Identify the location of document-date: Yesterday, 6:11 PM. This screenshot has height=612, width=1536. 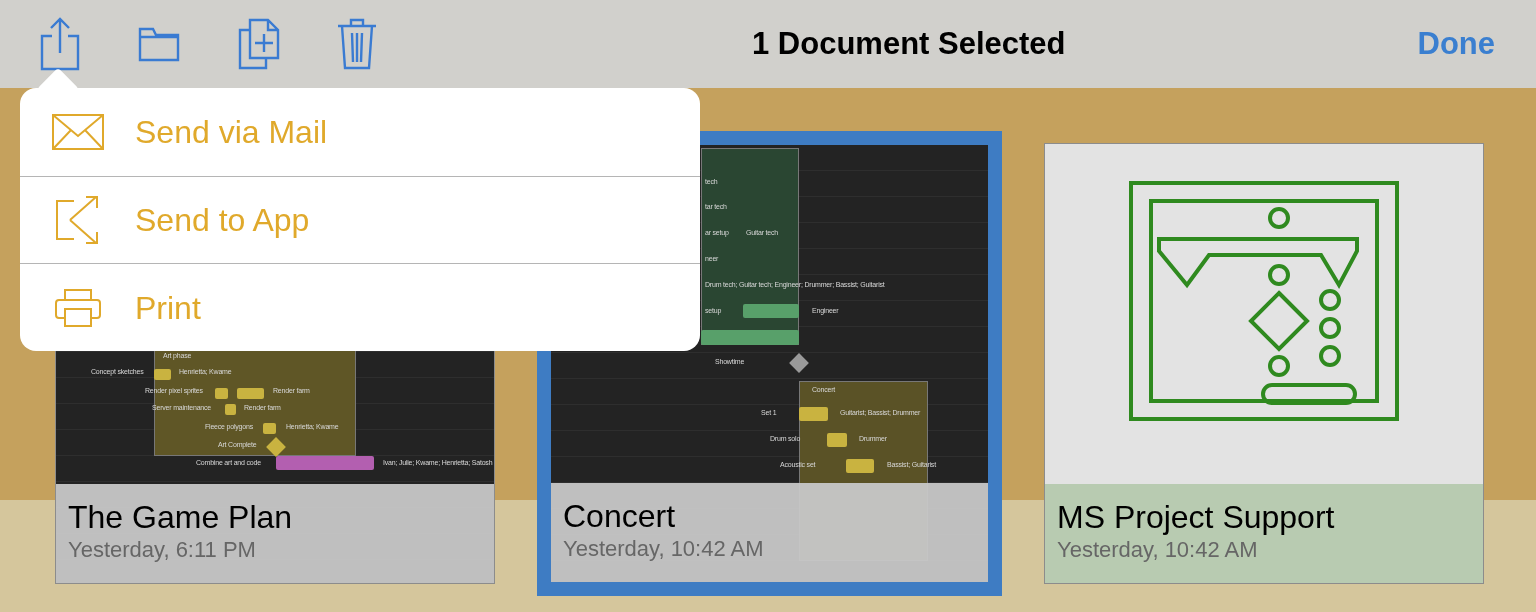
(162, 550).